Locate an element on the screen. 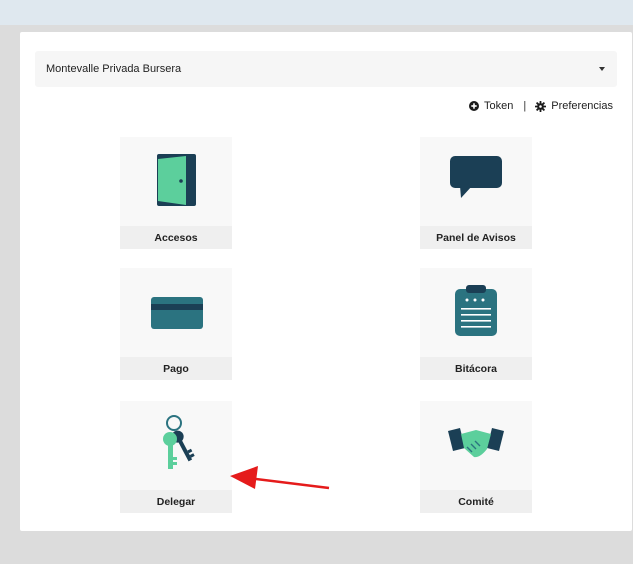 The width and height of the screenshot is (633, 564). tile-comite: Comité is located at coordinates (476, 457).